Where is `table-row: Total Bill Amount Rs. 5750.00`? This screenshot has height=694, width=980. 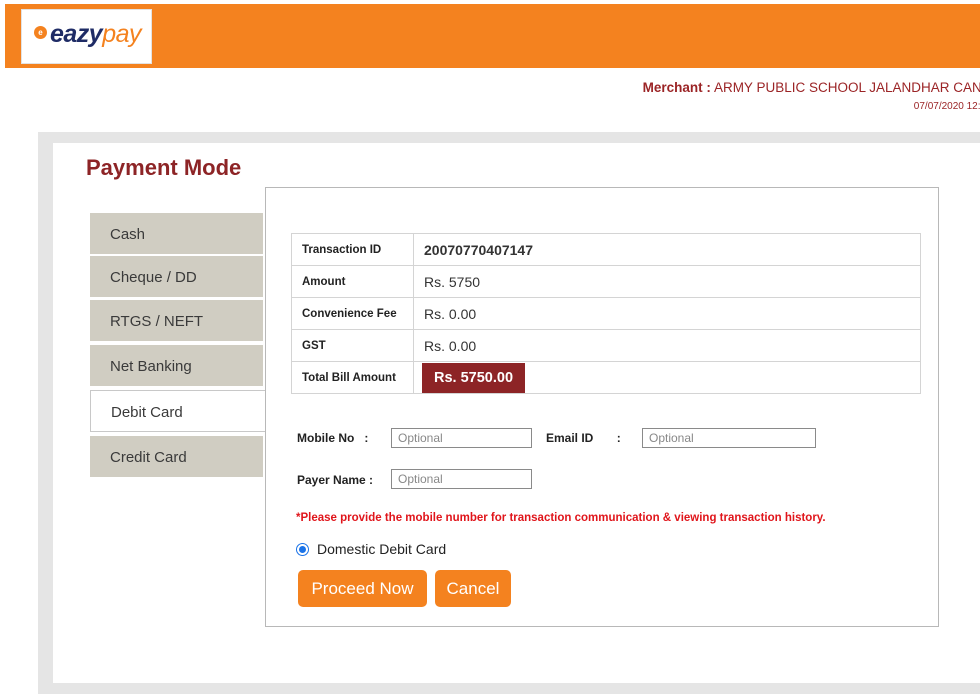 table-row: Total Bill Amount Rs. 5750.00 is located at coordinates (606, 377).